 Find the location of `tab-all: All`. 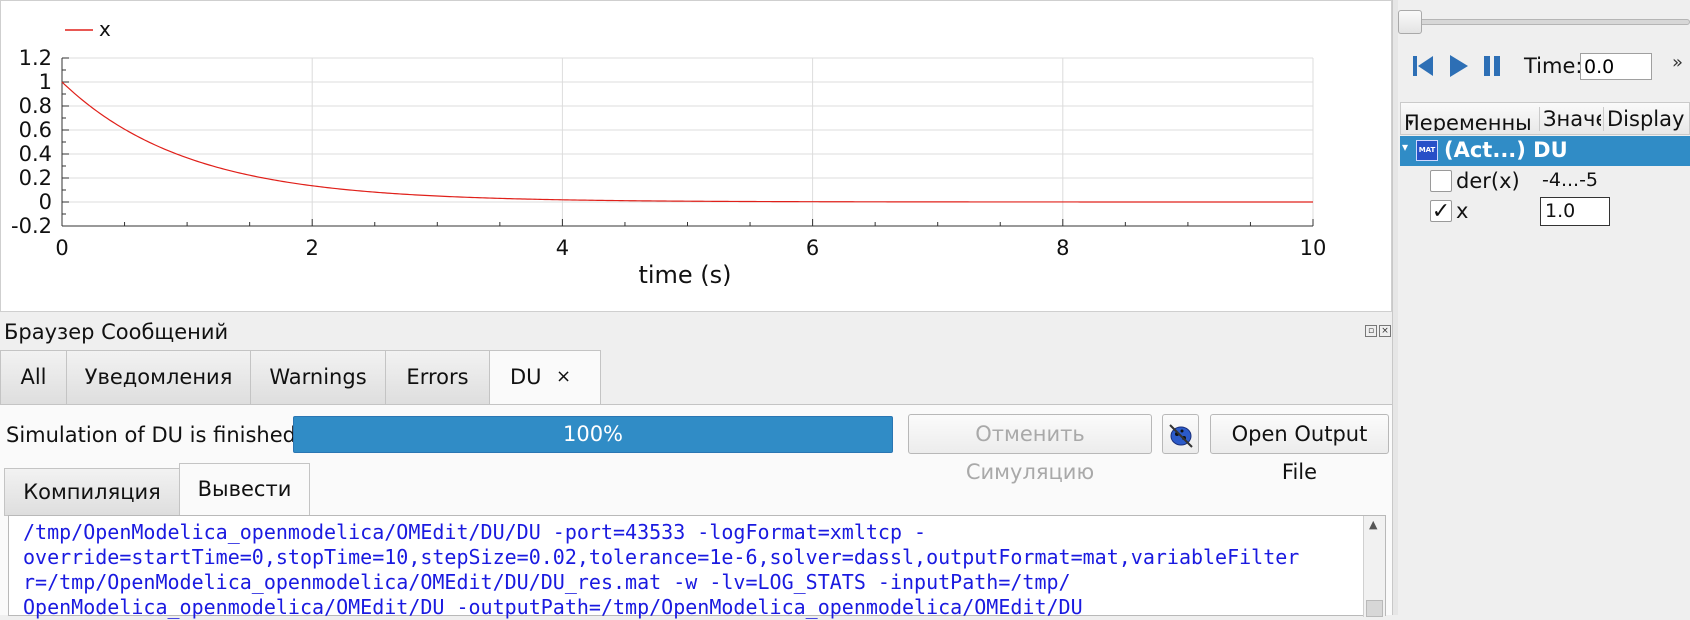

tab-all: All is located at coordinates (33, 377).